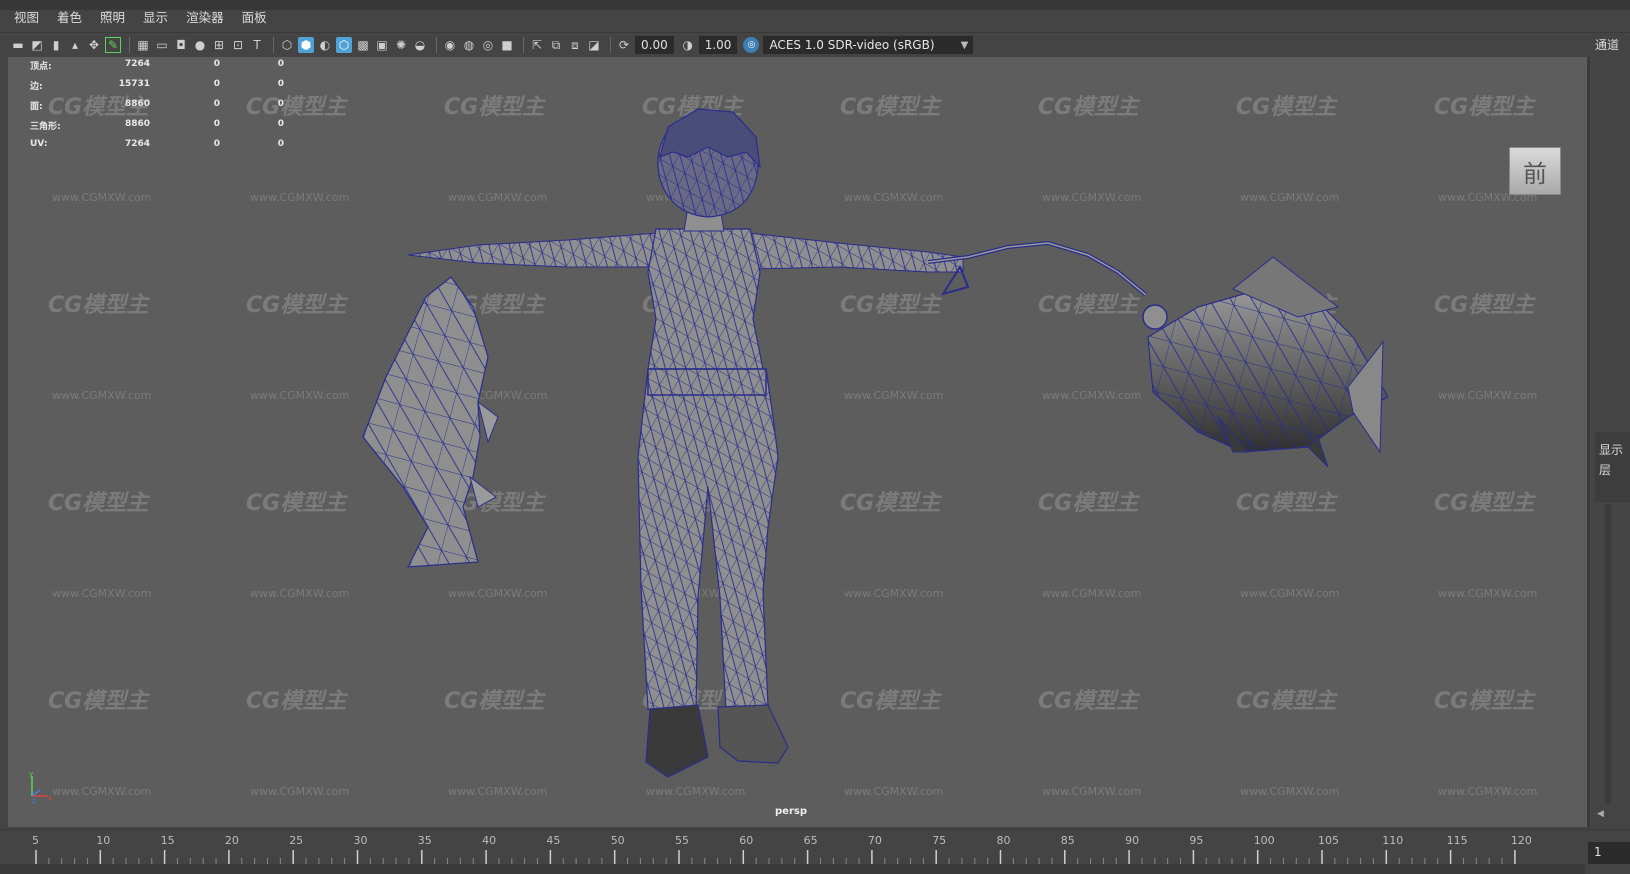 The image size is (1630, 874). Describe the element at coordinates (488, 45) in the screenshot. I see `multisample-aa-icon: ◎` at that location.